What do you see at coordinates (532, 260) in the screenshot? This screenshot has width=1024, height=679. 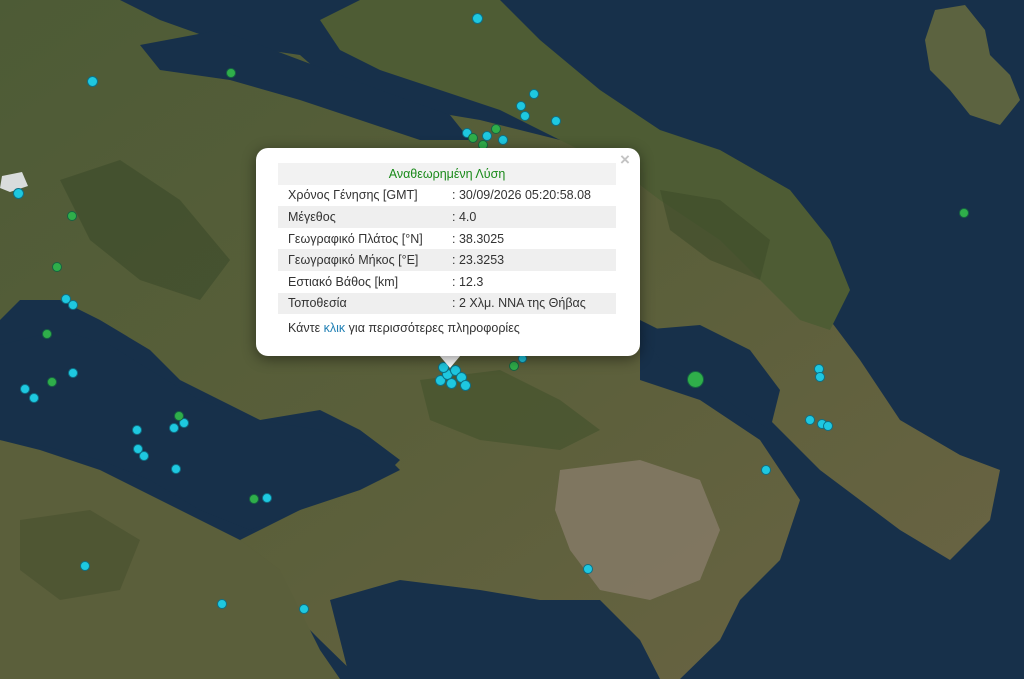 I see `info-value: : 23.3253` at bounding box center [532, 260].